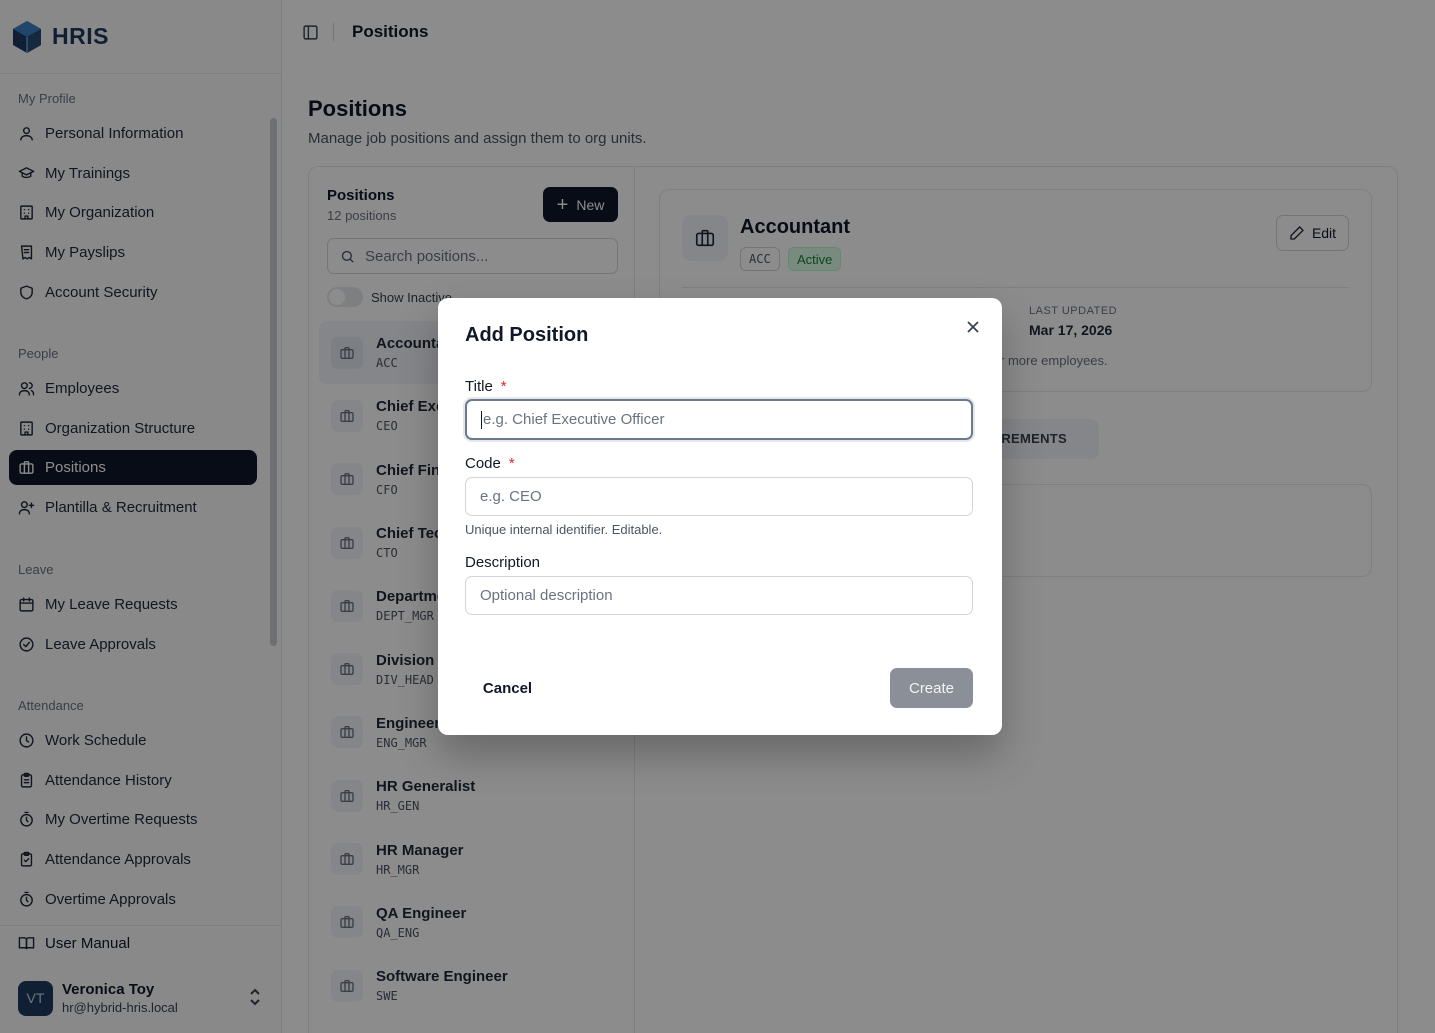  I want to click on description-placeholder: Optional description, so click(546, 595).